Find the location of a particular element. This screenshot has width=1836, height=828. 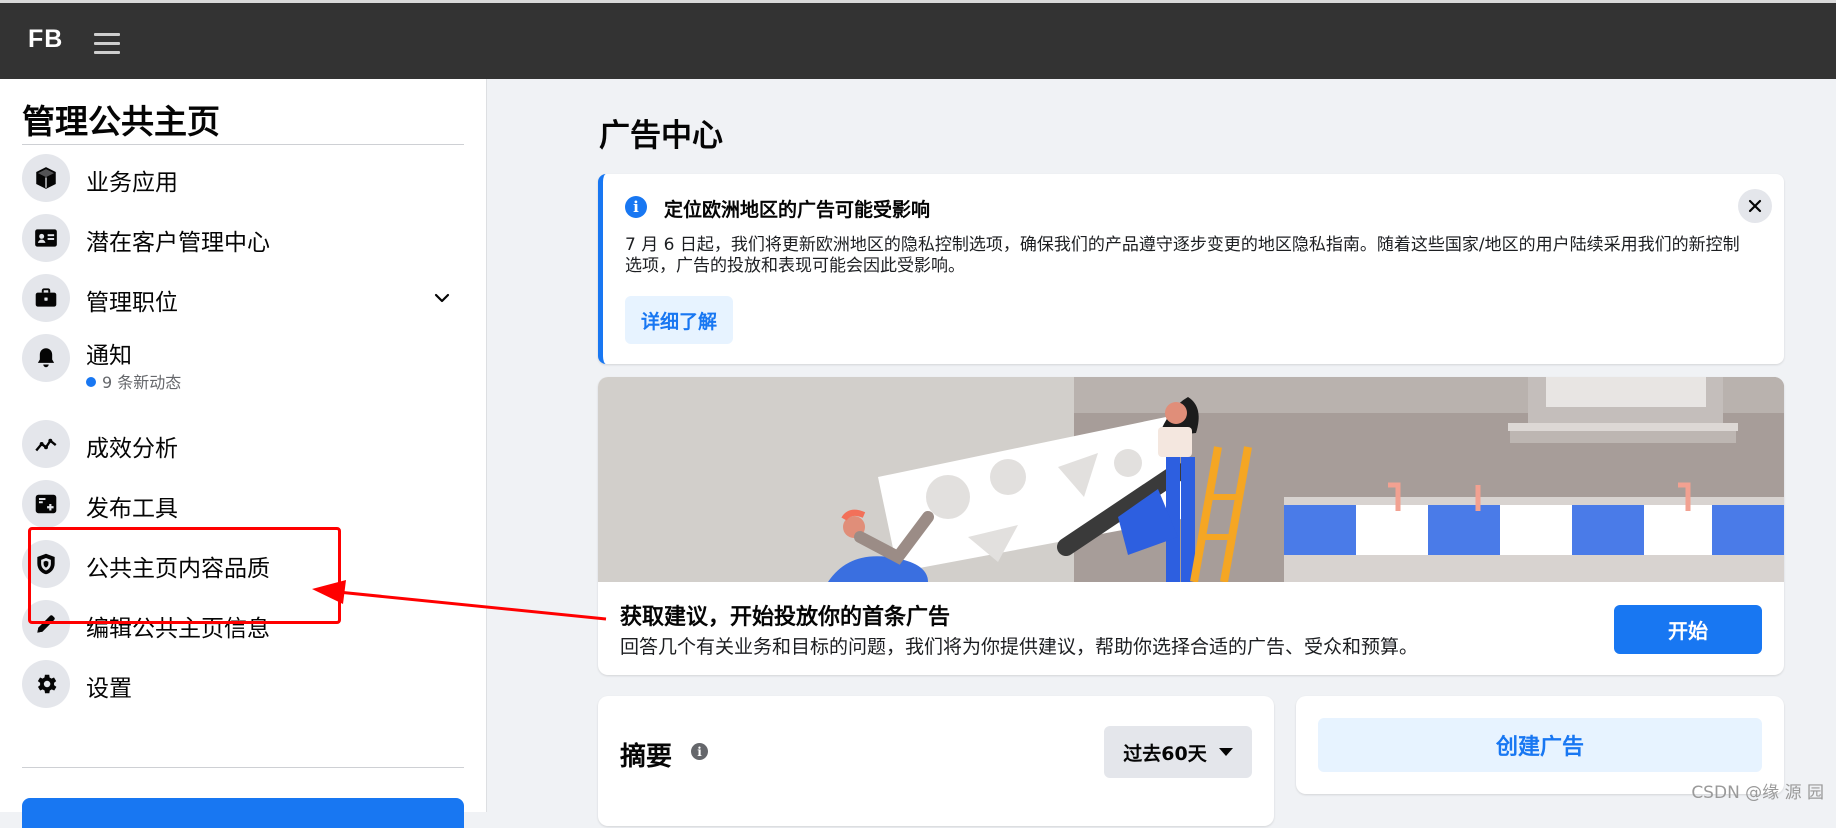

date-range-label: 过去60天 is located at coordinates (1165, 753).